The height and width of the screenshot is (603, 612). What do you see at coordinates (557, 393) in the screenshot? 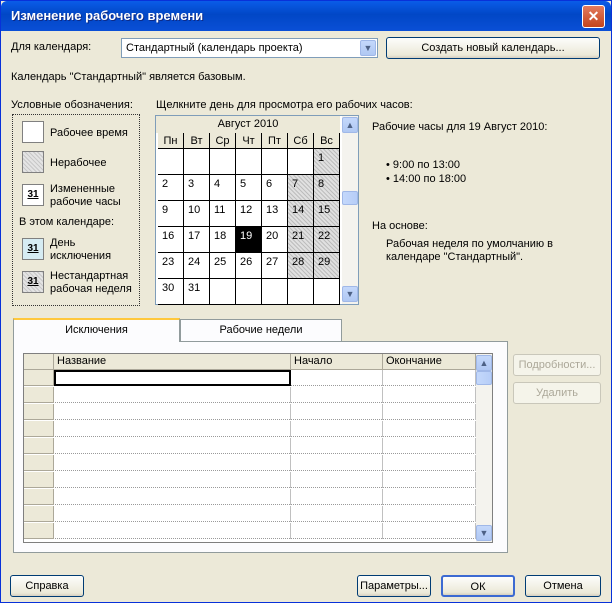
I see `delete-button: Удалить` at bounding box center [557, 393].